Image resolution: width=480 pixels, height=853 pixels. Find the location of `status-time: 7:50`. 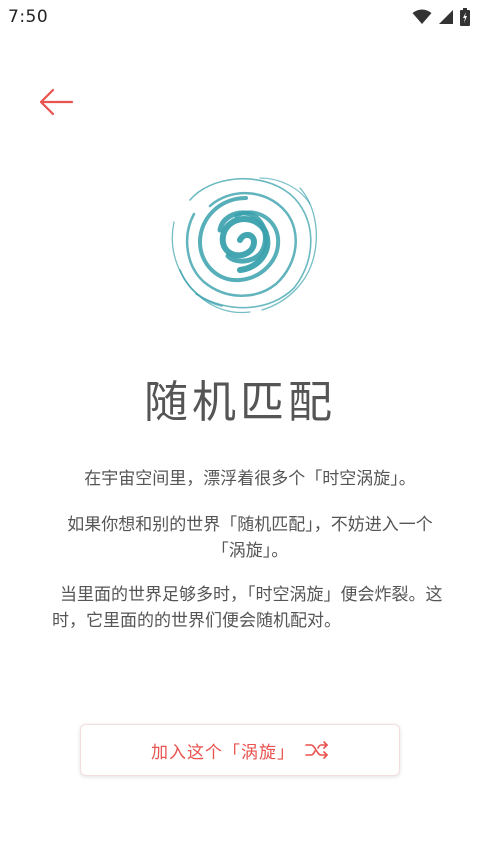

status-time: 7:50 is located at coordinates (28, 17).